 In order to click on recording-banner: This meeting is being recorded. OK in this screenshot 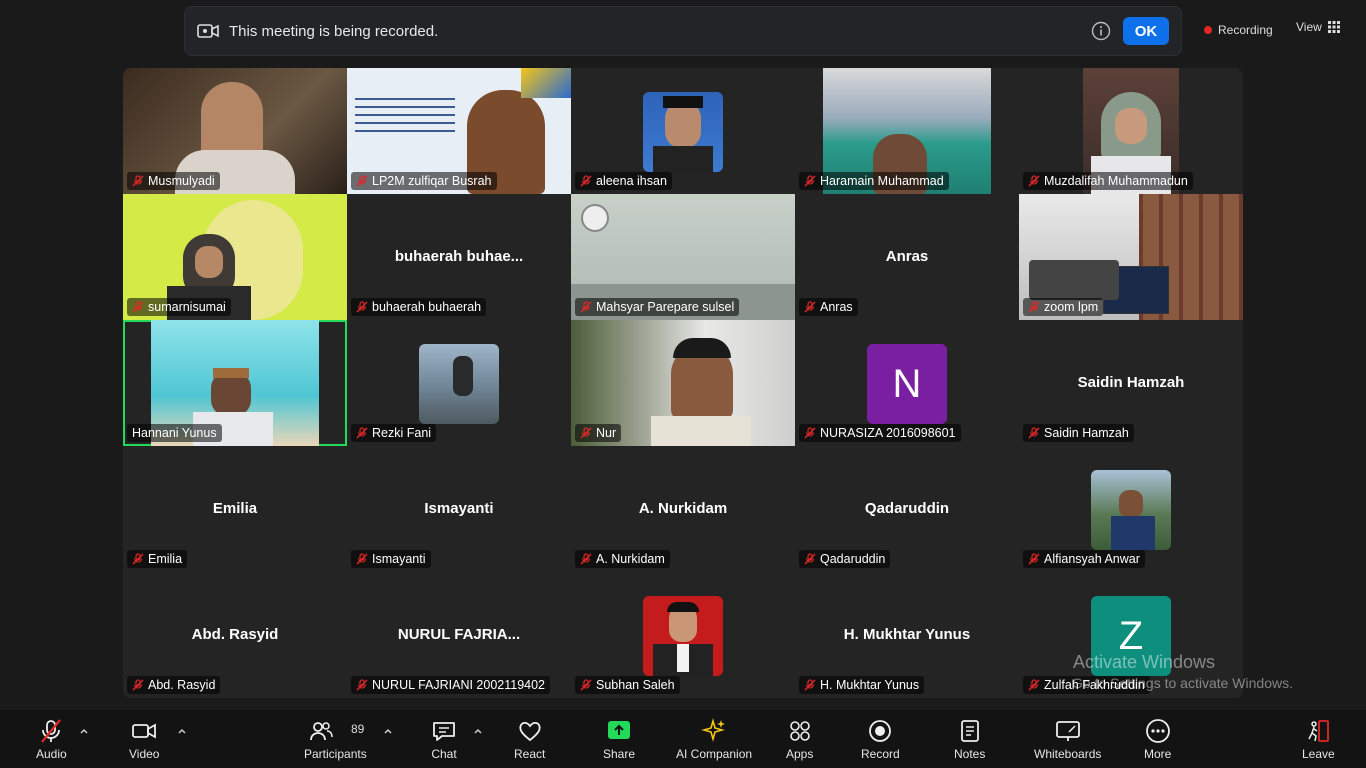, I will do `click(683, 31)`.